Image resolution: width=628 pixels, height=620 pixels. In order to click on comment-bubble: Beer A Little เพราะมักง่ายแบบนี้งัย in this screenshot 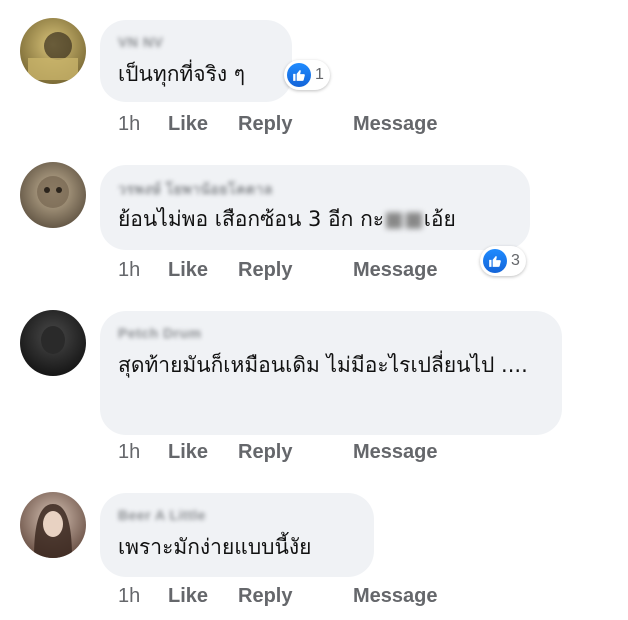, I will do `click(237, 535)`.